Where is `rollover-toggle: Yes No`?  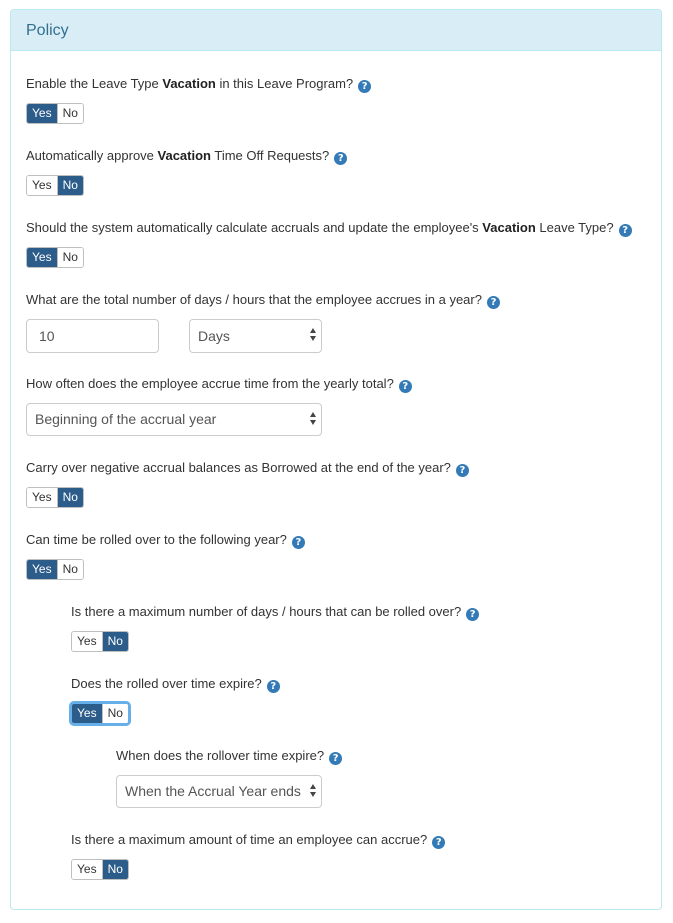 rollover-toggle: Yes No is located at coordinates (55, 569).